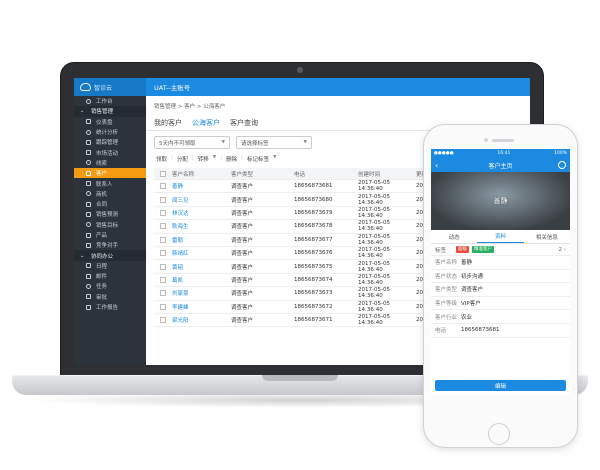  Describe the element at coordinates (201, 307) in the screenshot. I see `customer-name-link: 李建峰` at that location.